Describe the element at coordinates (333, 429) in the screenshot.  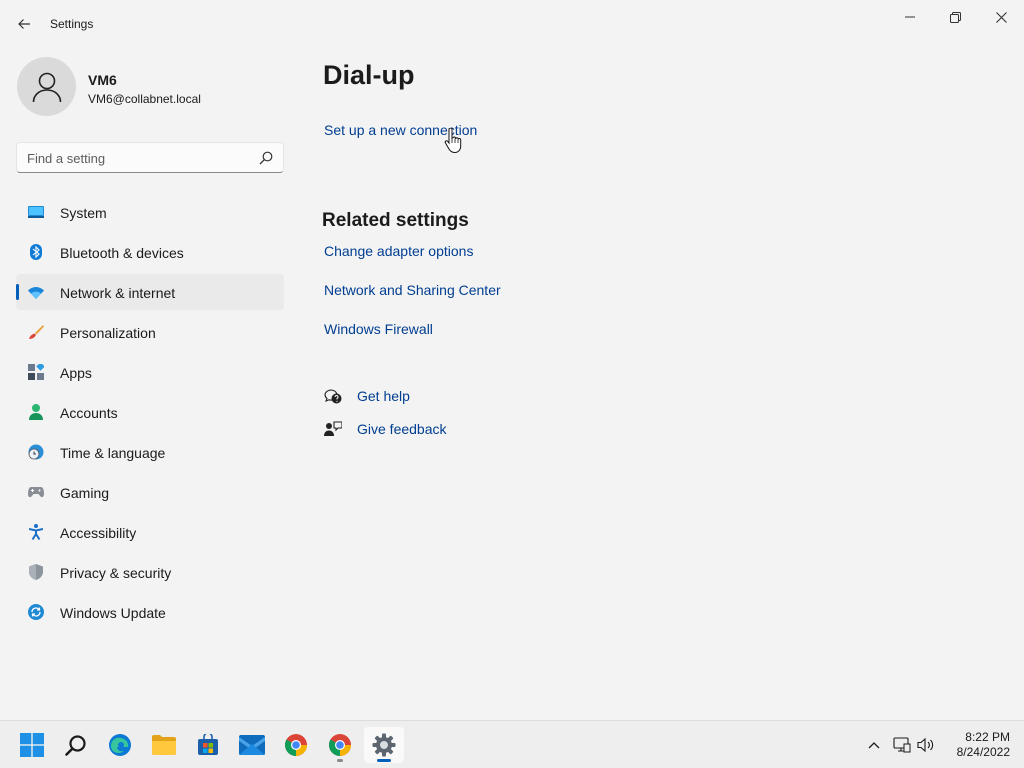
I see `feedback-icon` at that location.